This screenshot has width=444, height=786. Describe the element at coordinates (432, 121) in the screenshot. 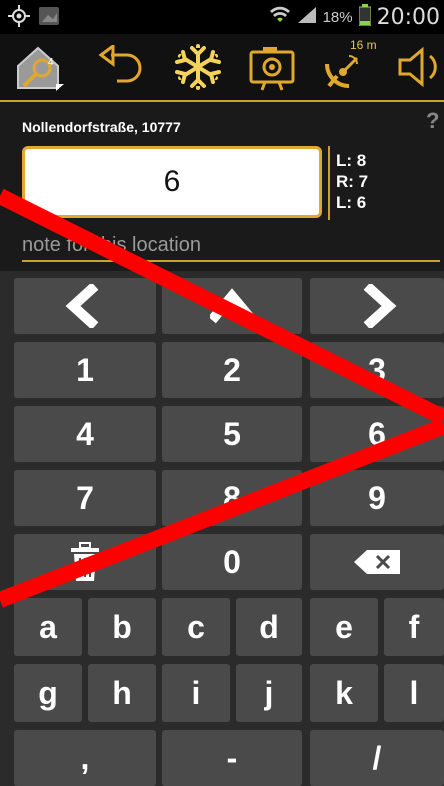

I see `help-button: ?` at that location.